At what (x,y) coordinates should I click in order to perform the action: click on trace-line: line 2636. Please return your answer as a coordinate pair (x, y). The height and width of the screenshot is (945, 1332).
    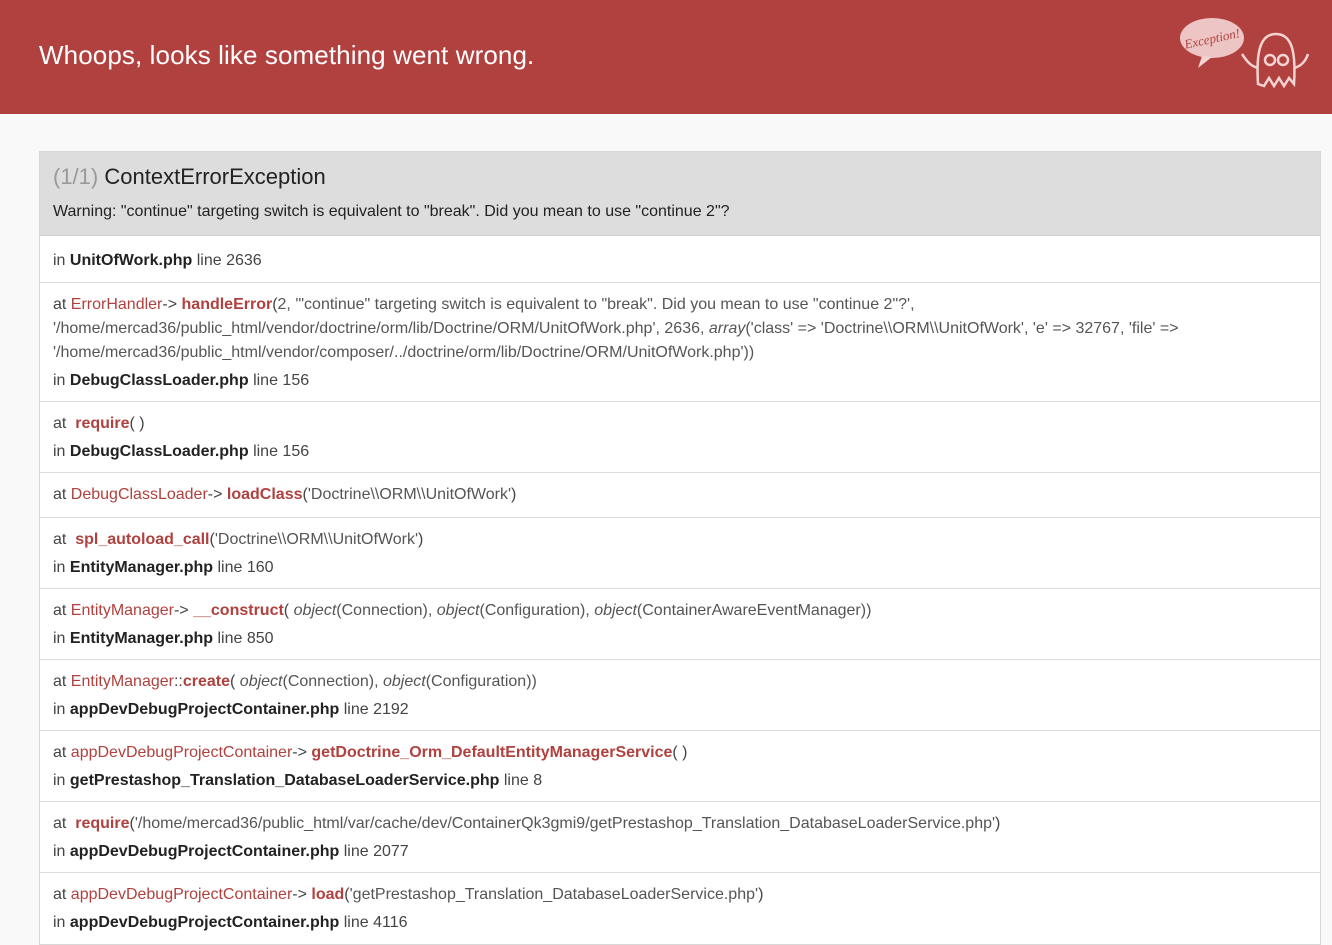
    Looking at the image, I should click on (229, 260).